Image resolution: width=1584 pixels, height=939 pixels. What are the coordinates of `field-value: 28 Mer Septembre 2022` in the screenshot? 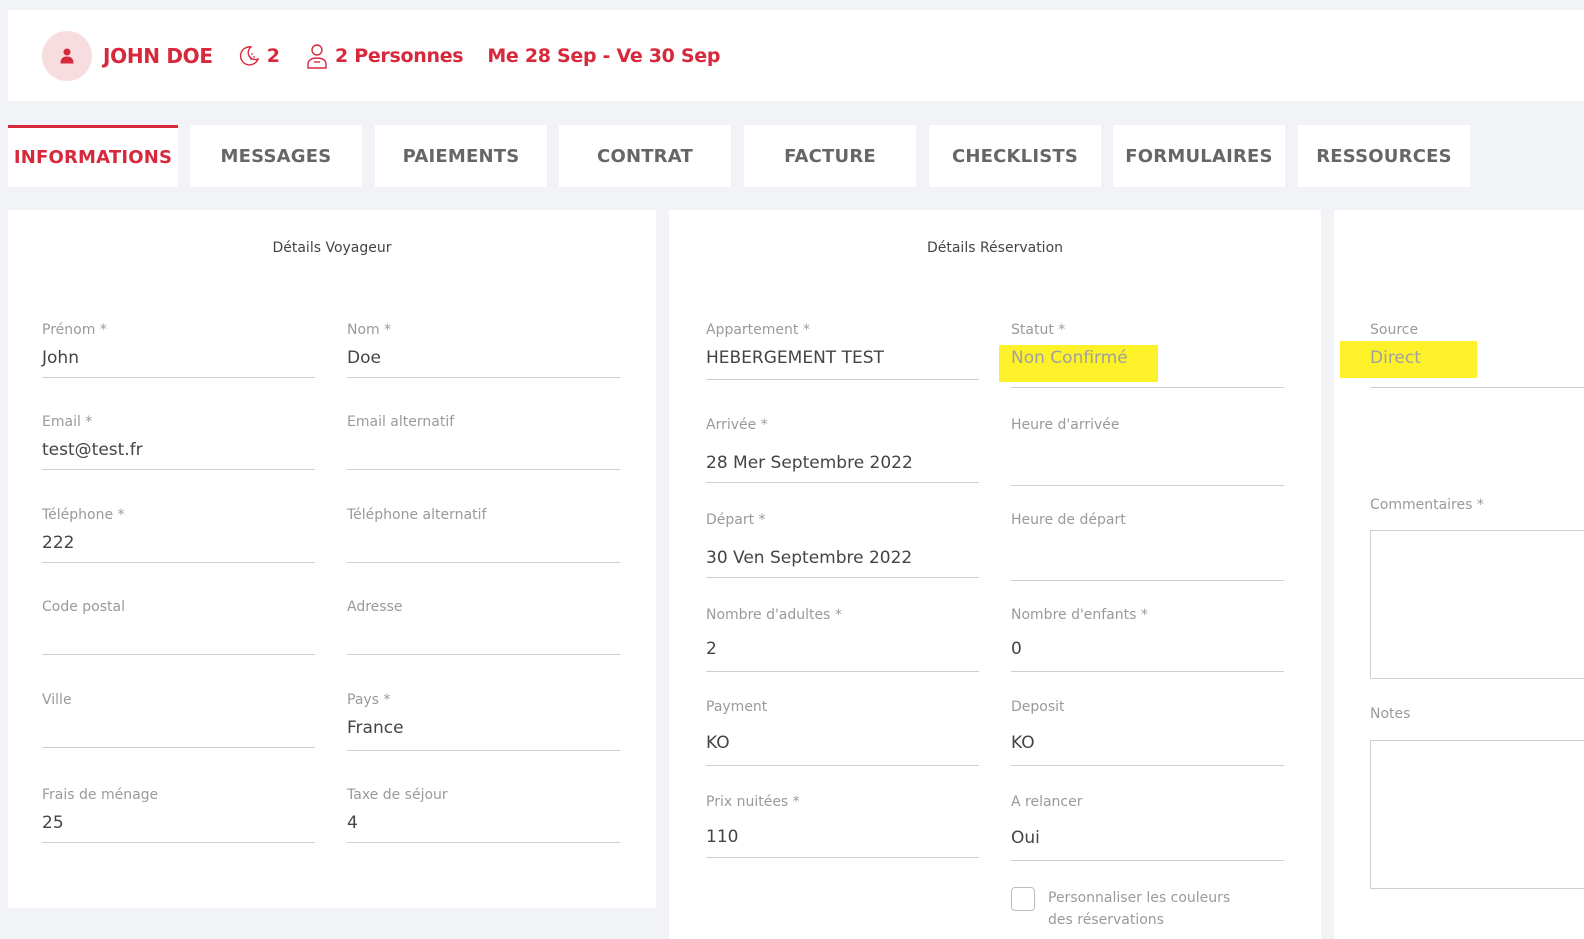 It's located at (809, 463).